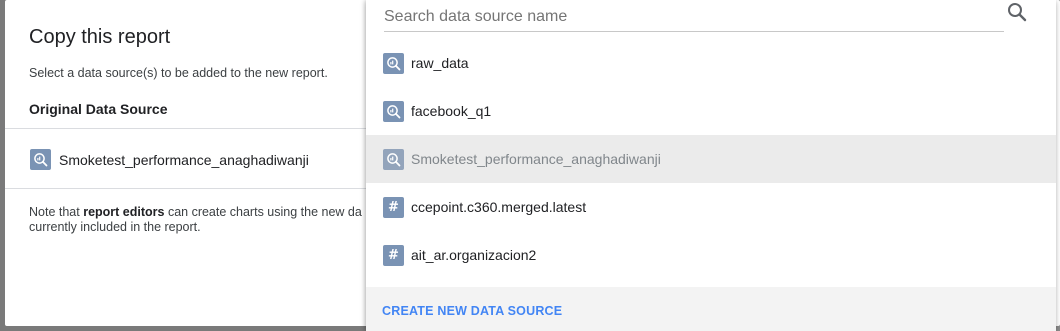 This screenshot has width=1060, height=331. Describe the element at coordinates (711, 111) in the screenshot. I see `list-item-facebook-q1: facebook_q1` at that location.